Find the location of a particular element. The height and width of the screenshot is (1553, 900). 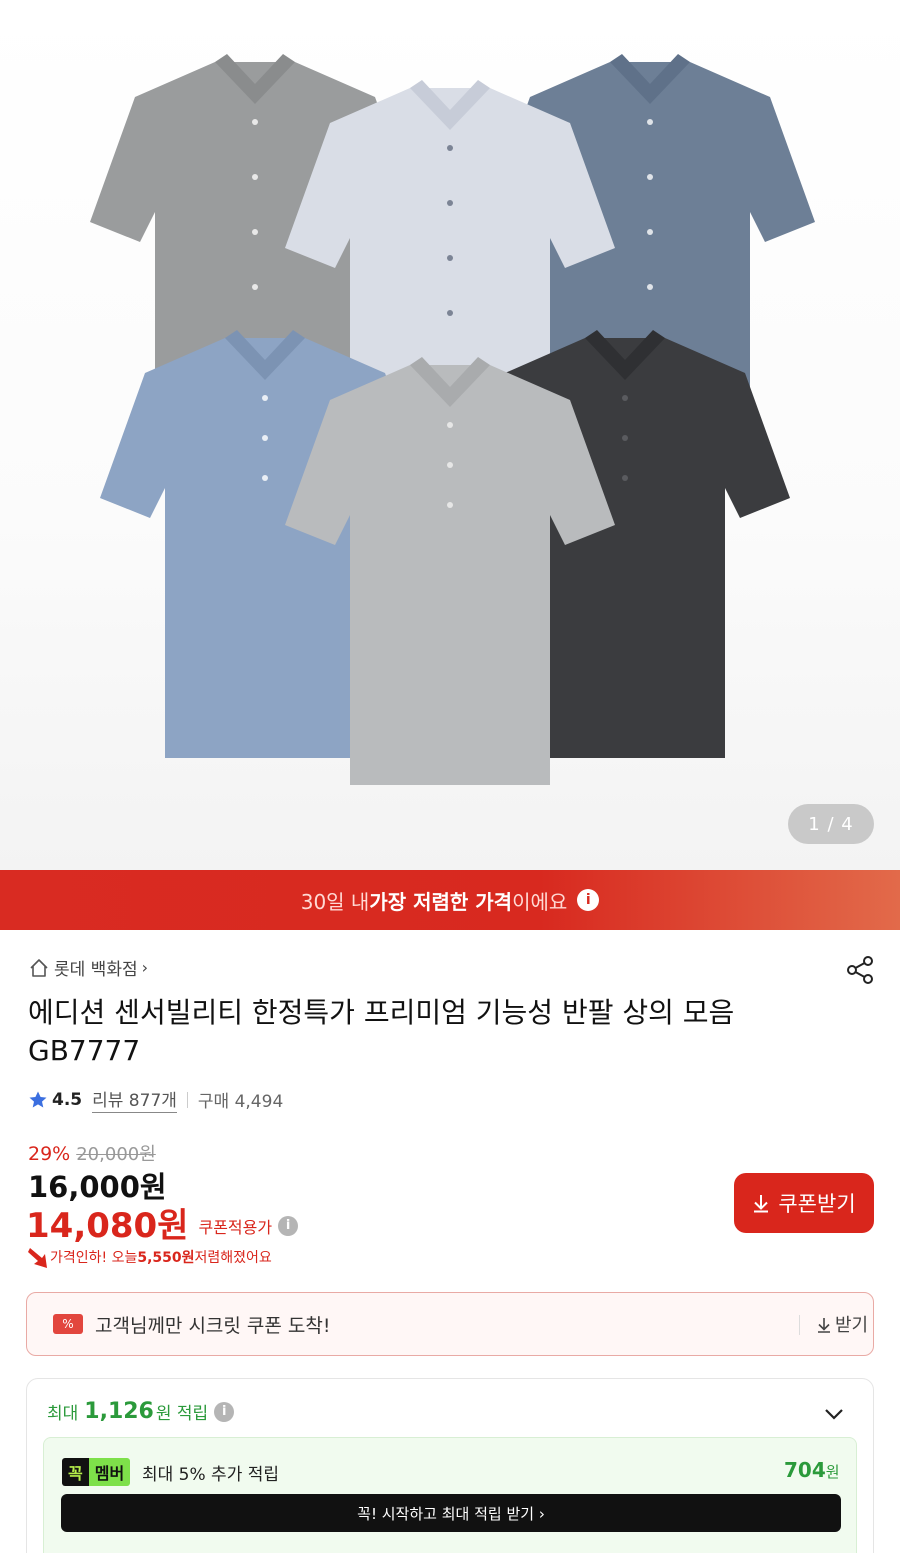

member-amount-unit: 원 is located at coordinates (832, 1472).